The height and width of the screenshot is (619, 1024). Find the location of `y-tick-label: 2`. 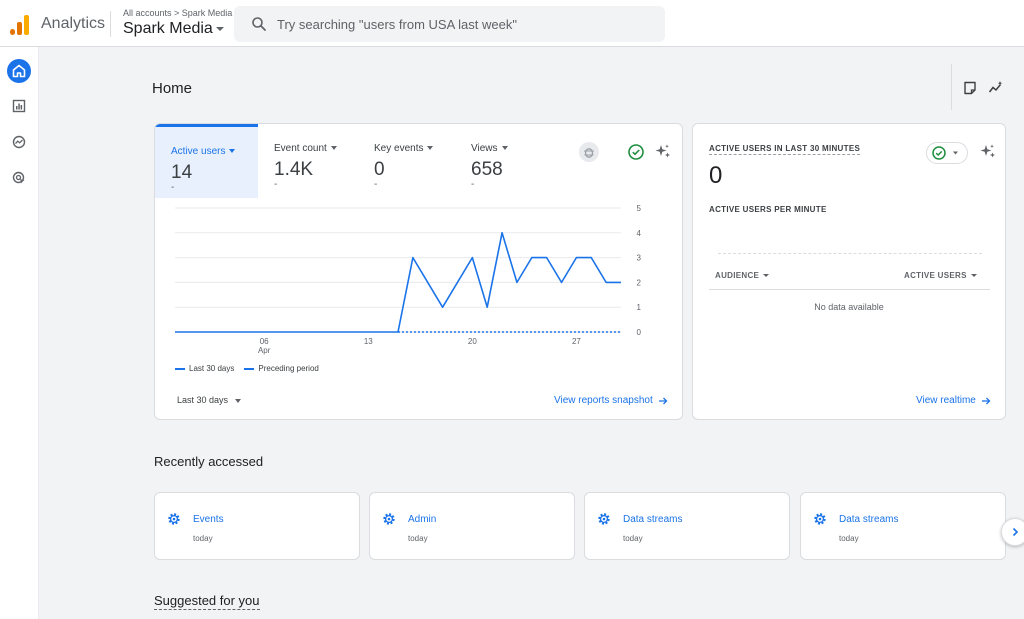

y-tick-label: 2 is located at coordinates (639, 282).